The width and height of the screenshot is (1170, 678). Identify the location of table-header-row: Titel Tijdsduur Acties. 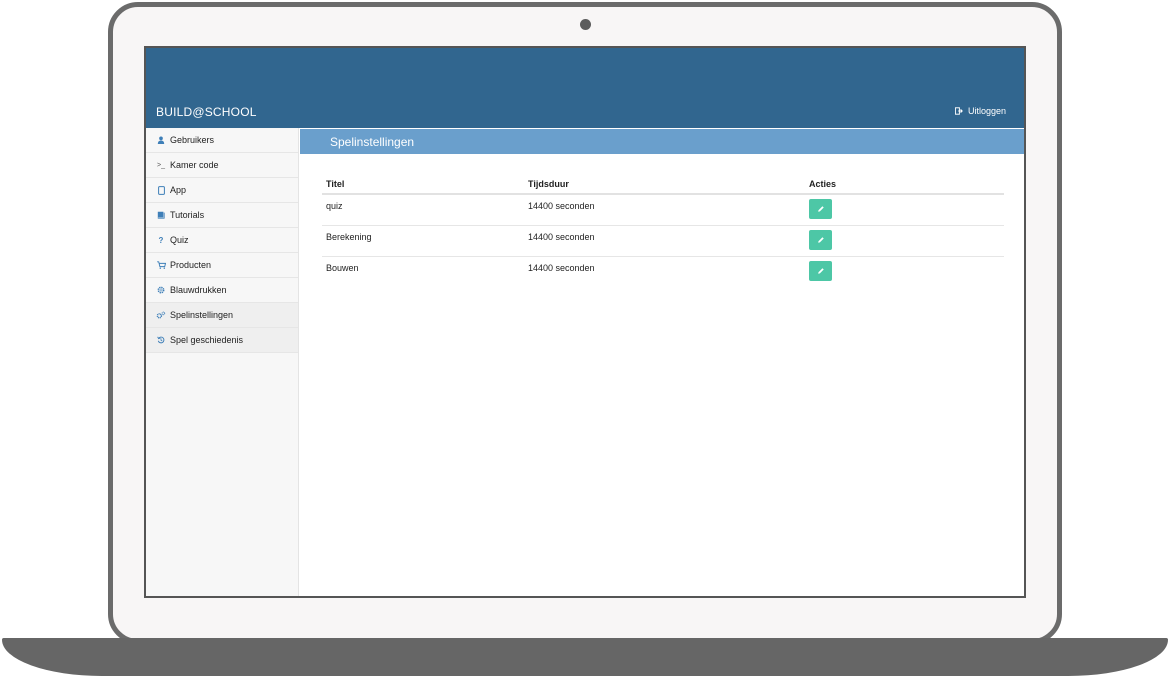
(663, 184).